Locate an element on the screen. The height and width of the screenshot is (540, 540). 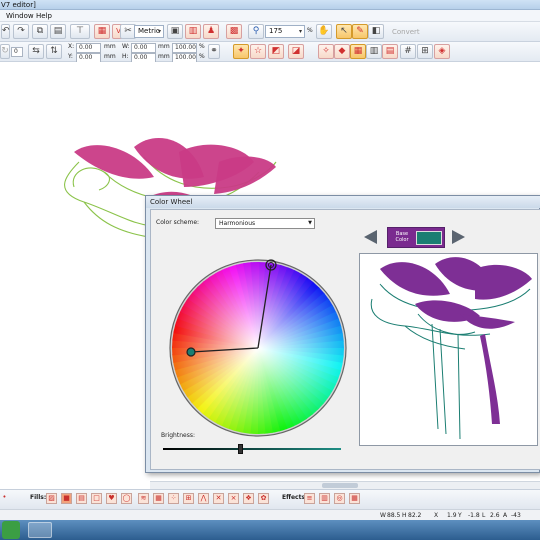
effect-grid-icon: ▦ is located at coordinates (354, 498).